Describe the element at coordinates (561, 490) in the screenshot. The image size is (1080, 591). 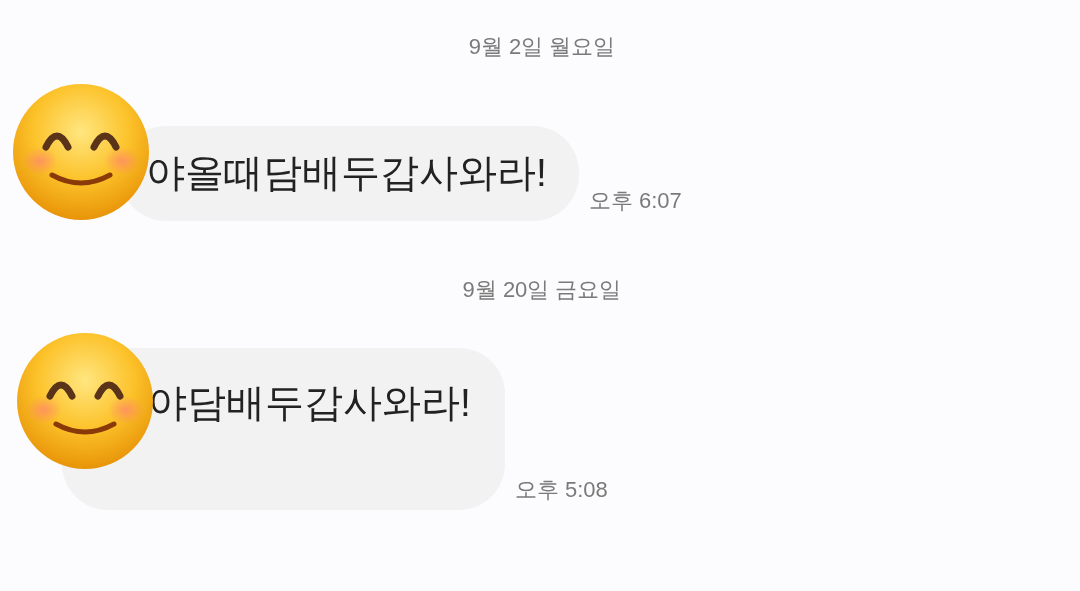
I see `message-time: 오후 5:08` at that location.